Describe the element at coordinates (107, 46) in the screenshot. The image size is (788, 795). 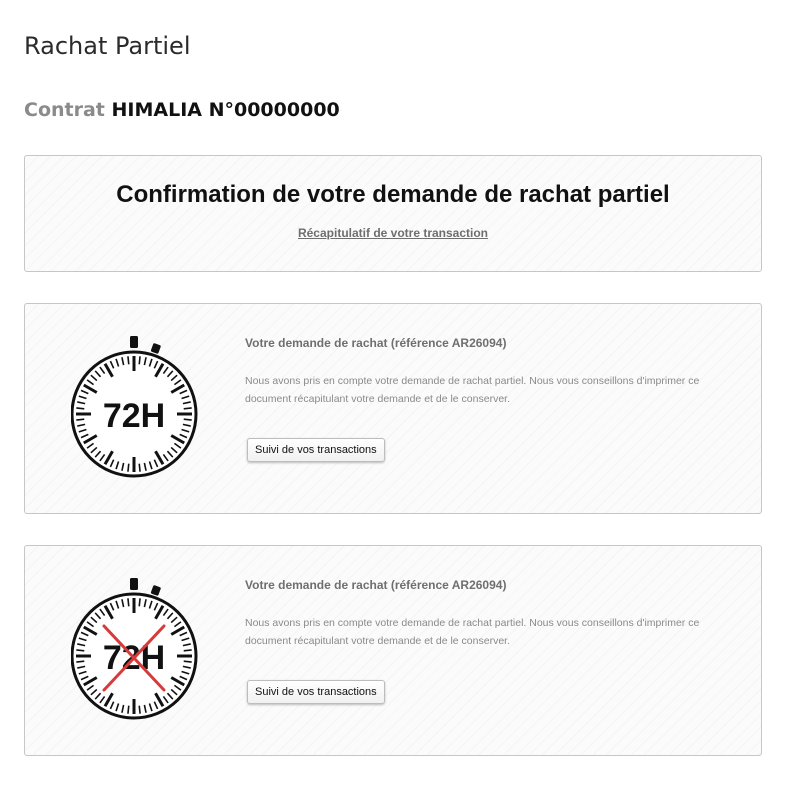
I see `page-title: Rachat Partiel` at that location.